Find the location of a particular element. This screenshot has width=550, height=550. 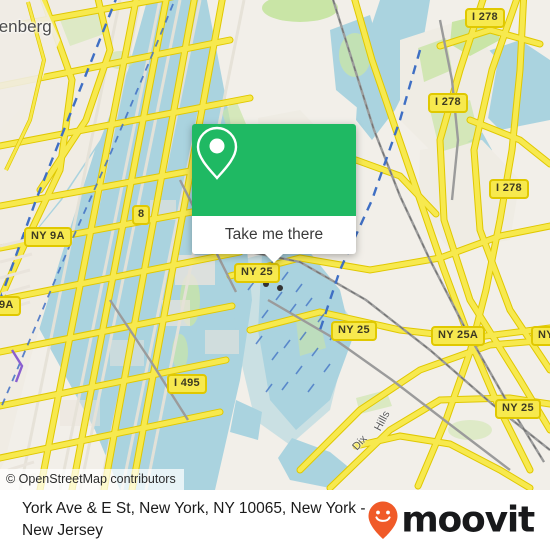

popup-header is located at coordinates (274, 170).